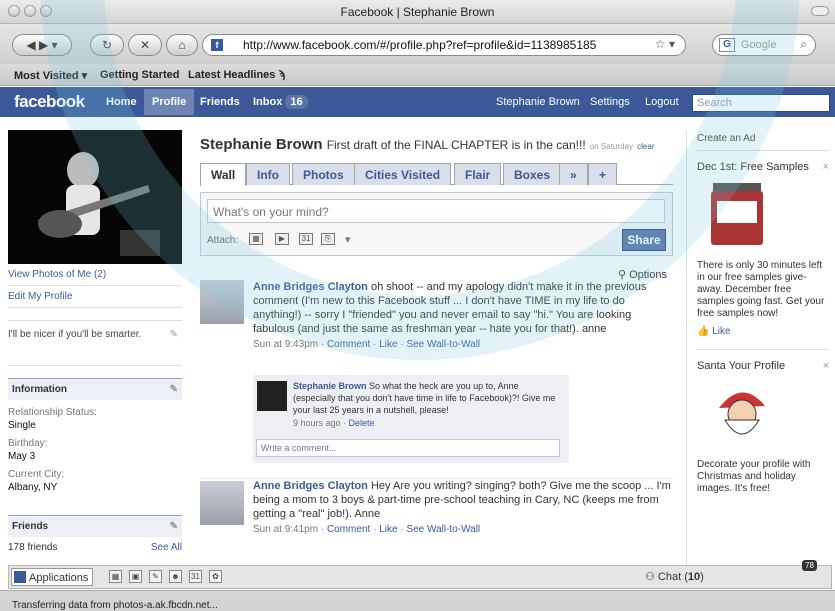  What do you see at coordinates (52, 419) in the screenshot?
I see `info-relationship: Relationship Status: Single` at bounding box center [52, 419].